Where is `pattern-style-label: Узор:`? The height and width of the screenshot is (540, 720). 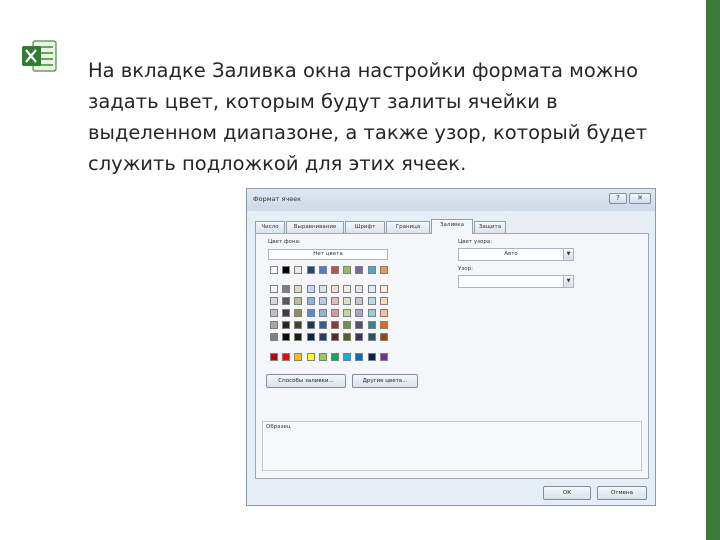
pattern-style-label: Узор: is located at coordinates (465, 269).